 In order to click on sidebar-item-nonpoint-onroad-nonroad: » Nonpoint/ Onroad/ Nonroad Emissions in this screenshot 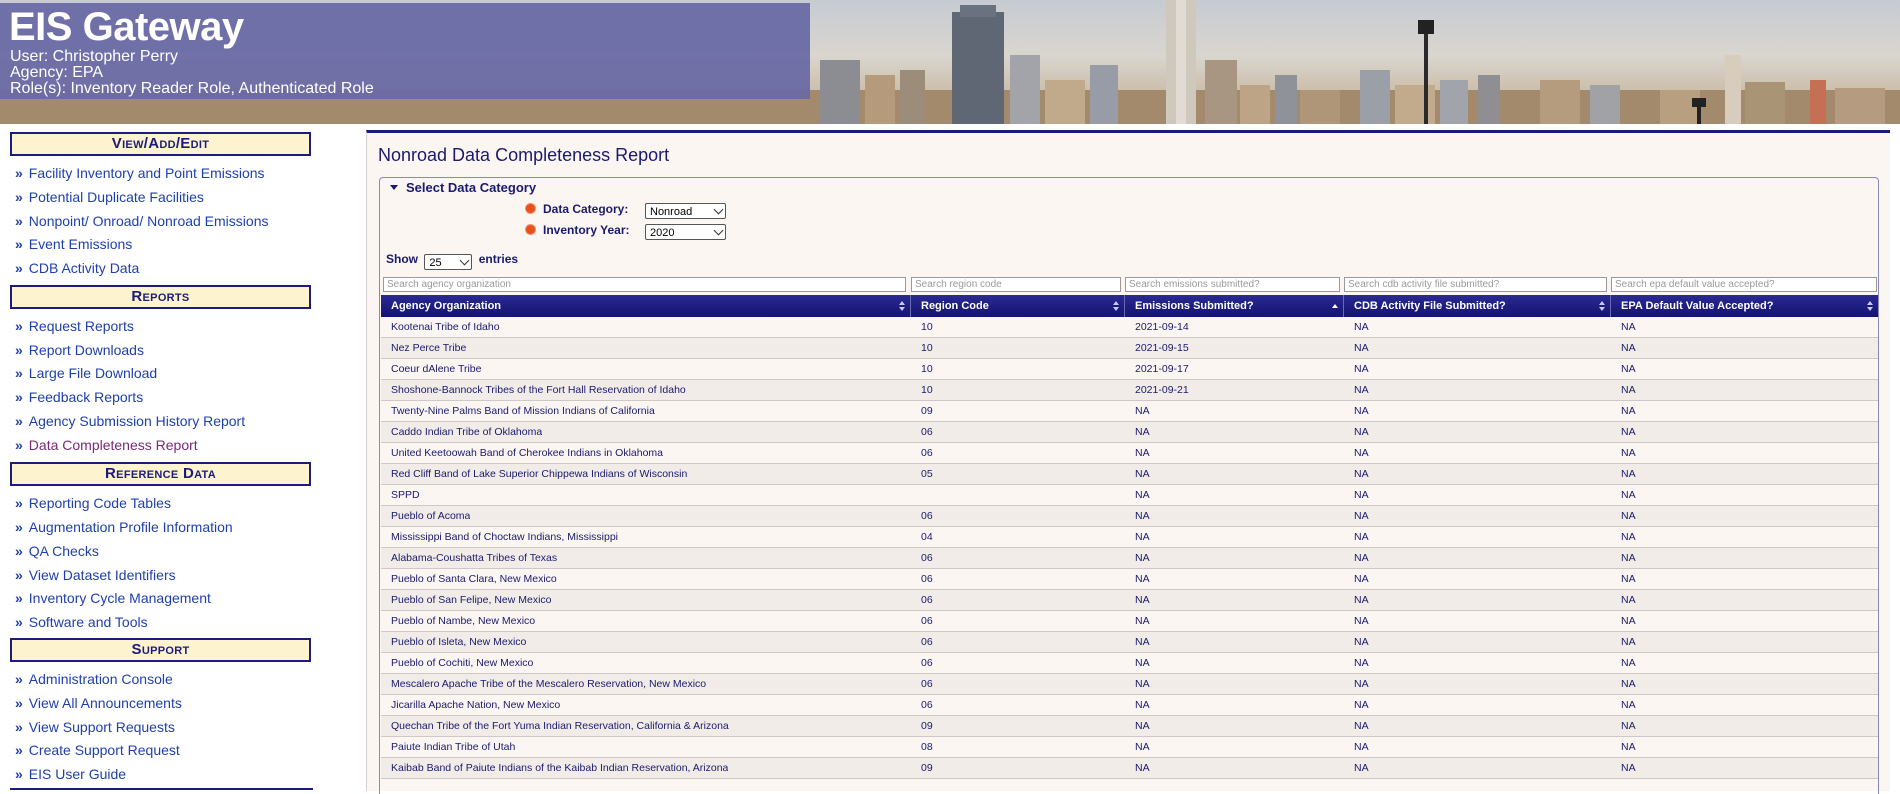, I will do `click(141, 221)`.